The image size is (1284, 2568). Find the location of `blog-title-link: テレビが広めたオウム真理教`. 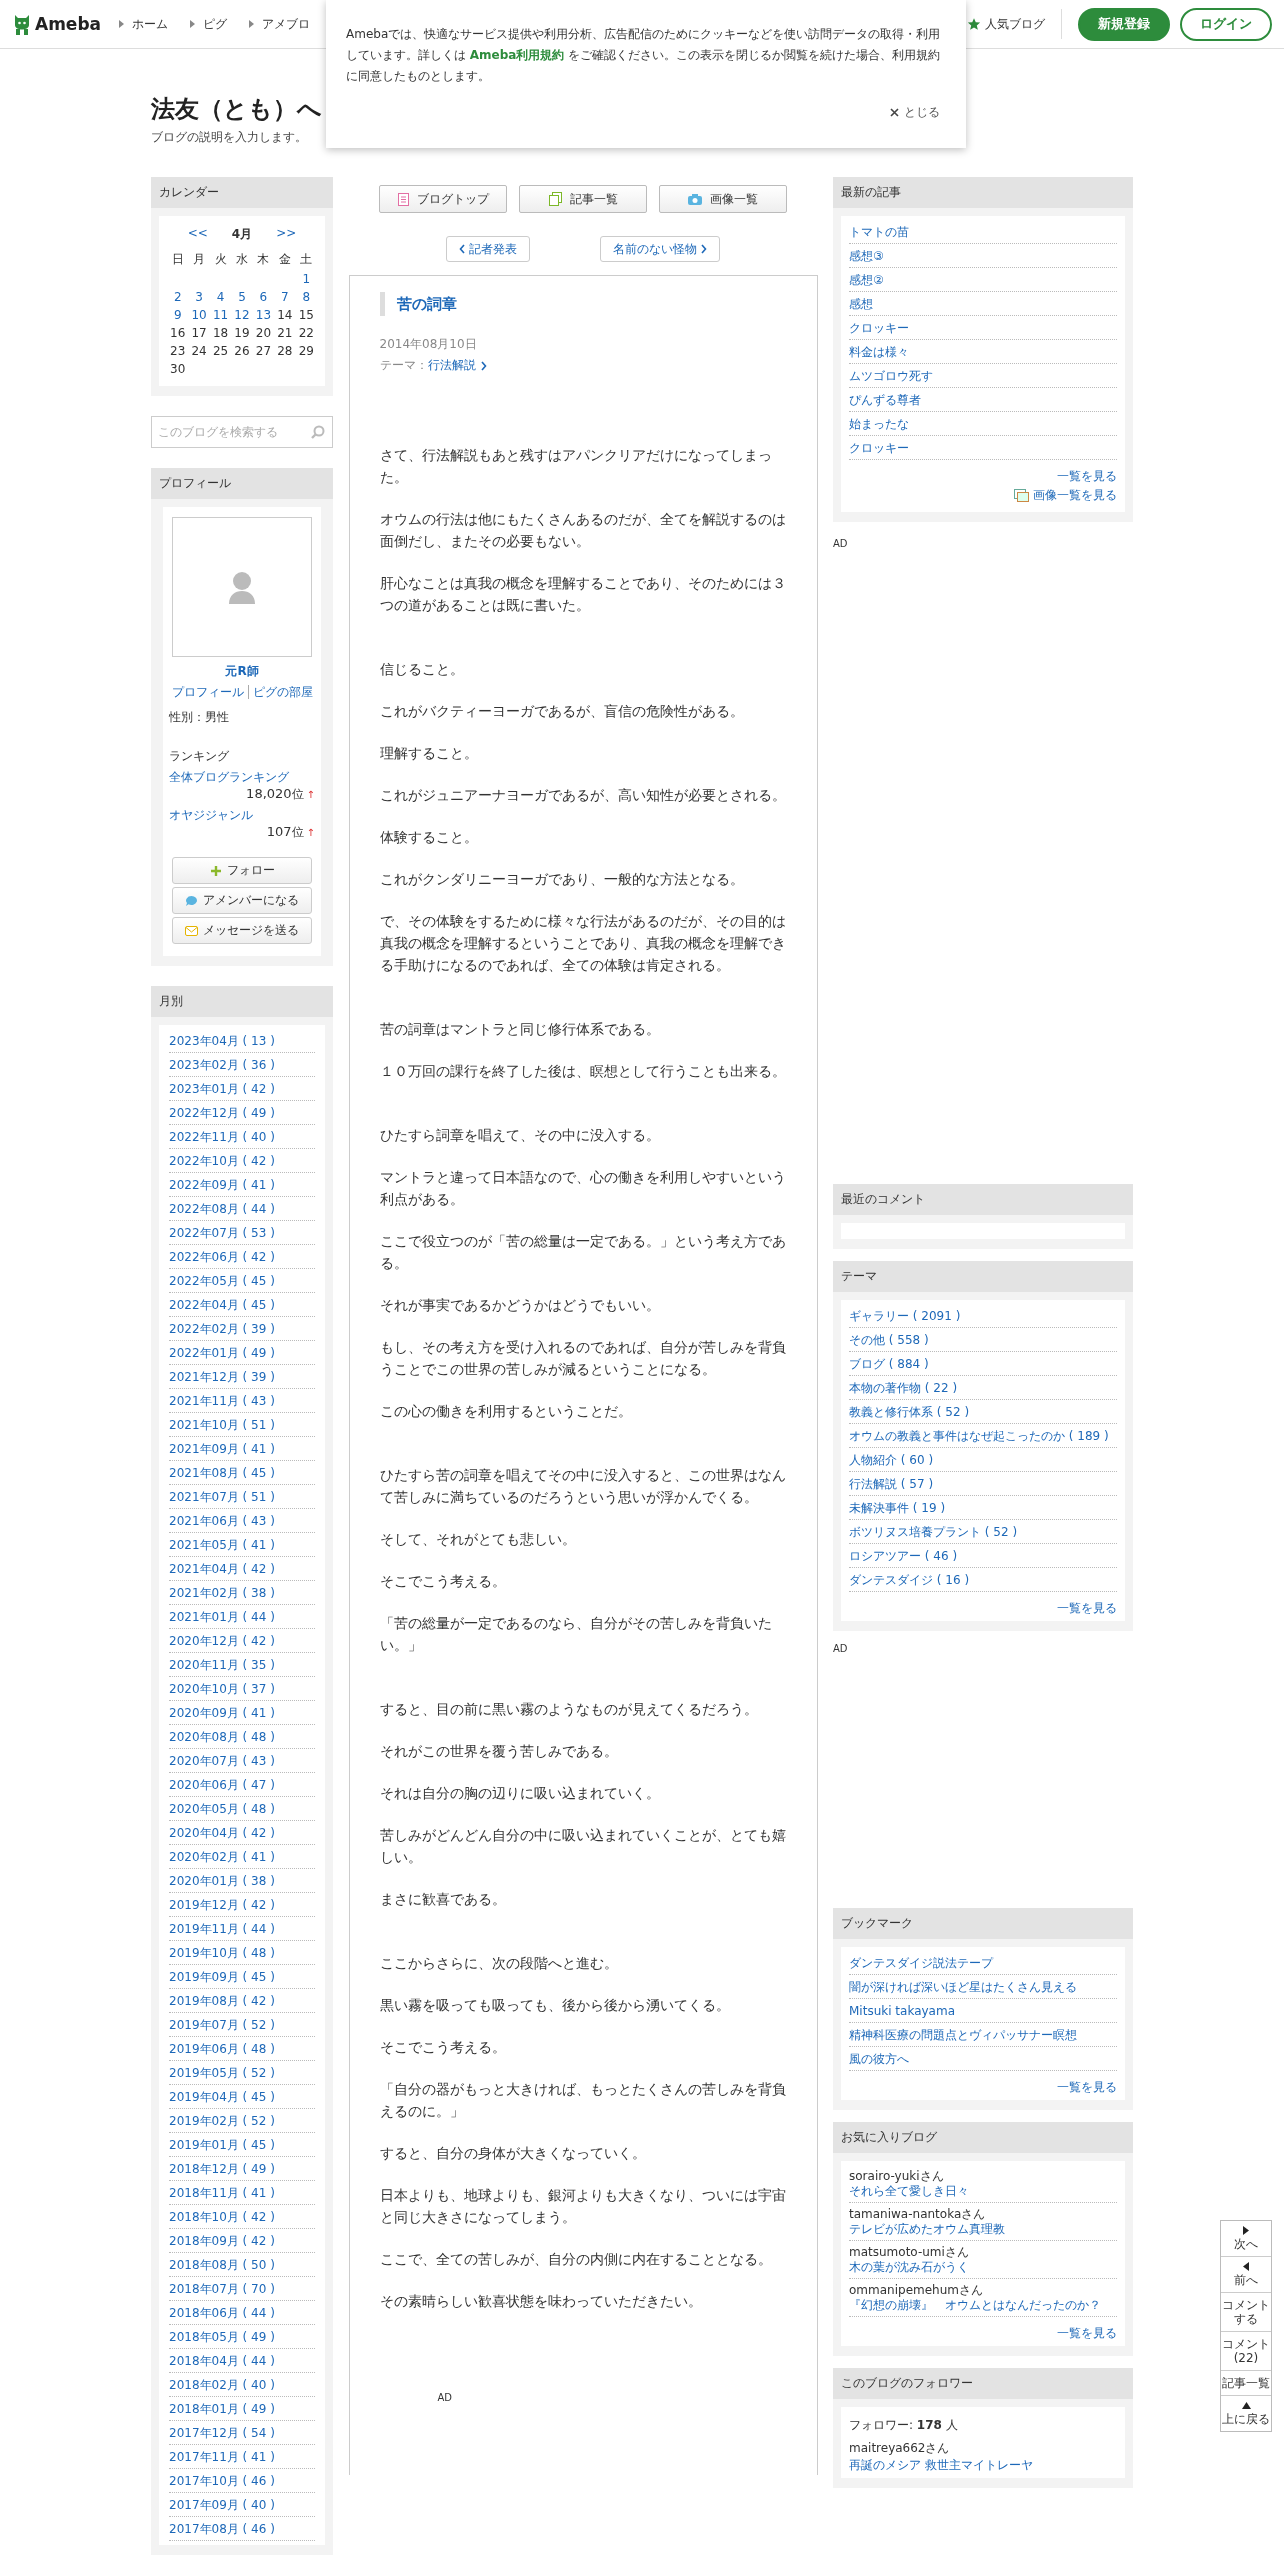

blog-title-link: テレビが広めたオウム真理教 is located at coordinates (927, 2229).